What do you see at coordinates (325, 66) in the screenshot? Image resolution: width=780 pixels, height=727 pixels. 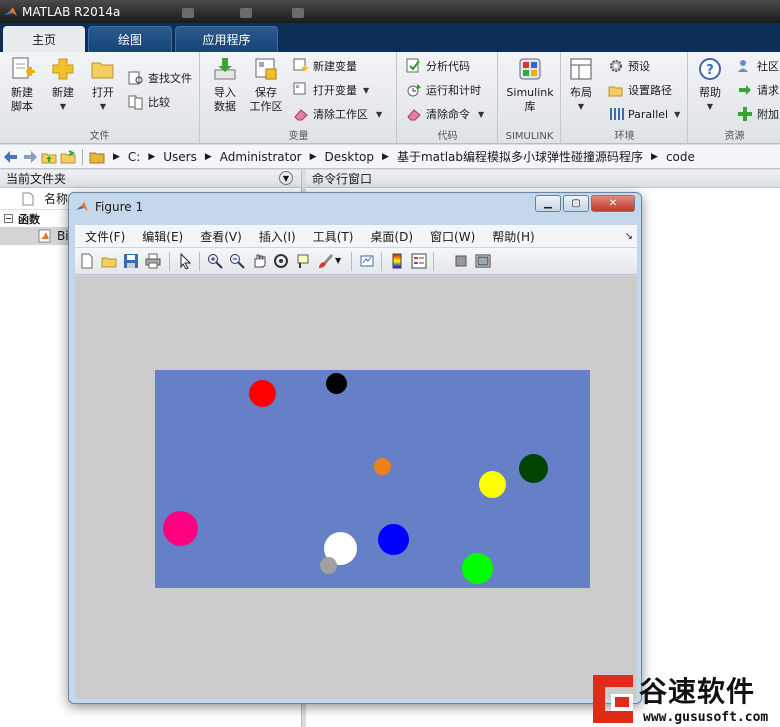 I see `new-variable-button: 新建变量` at bounding box center [325, 66].